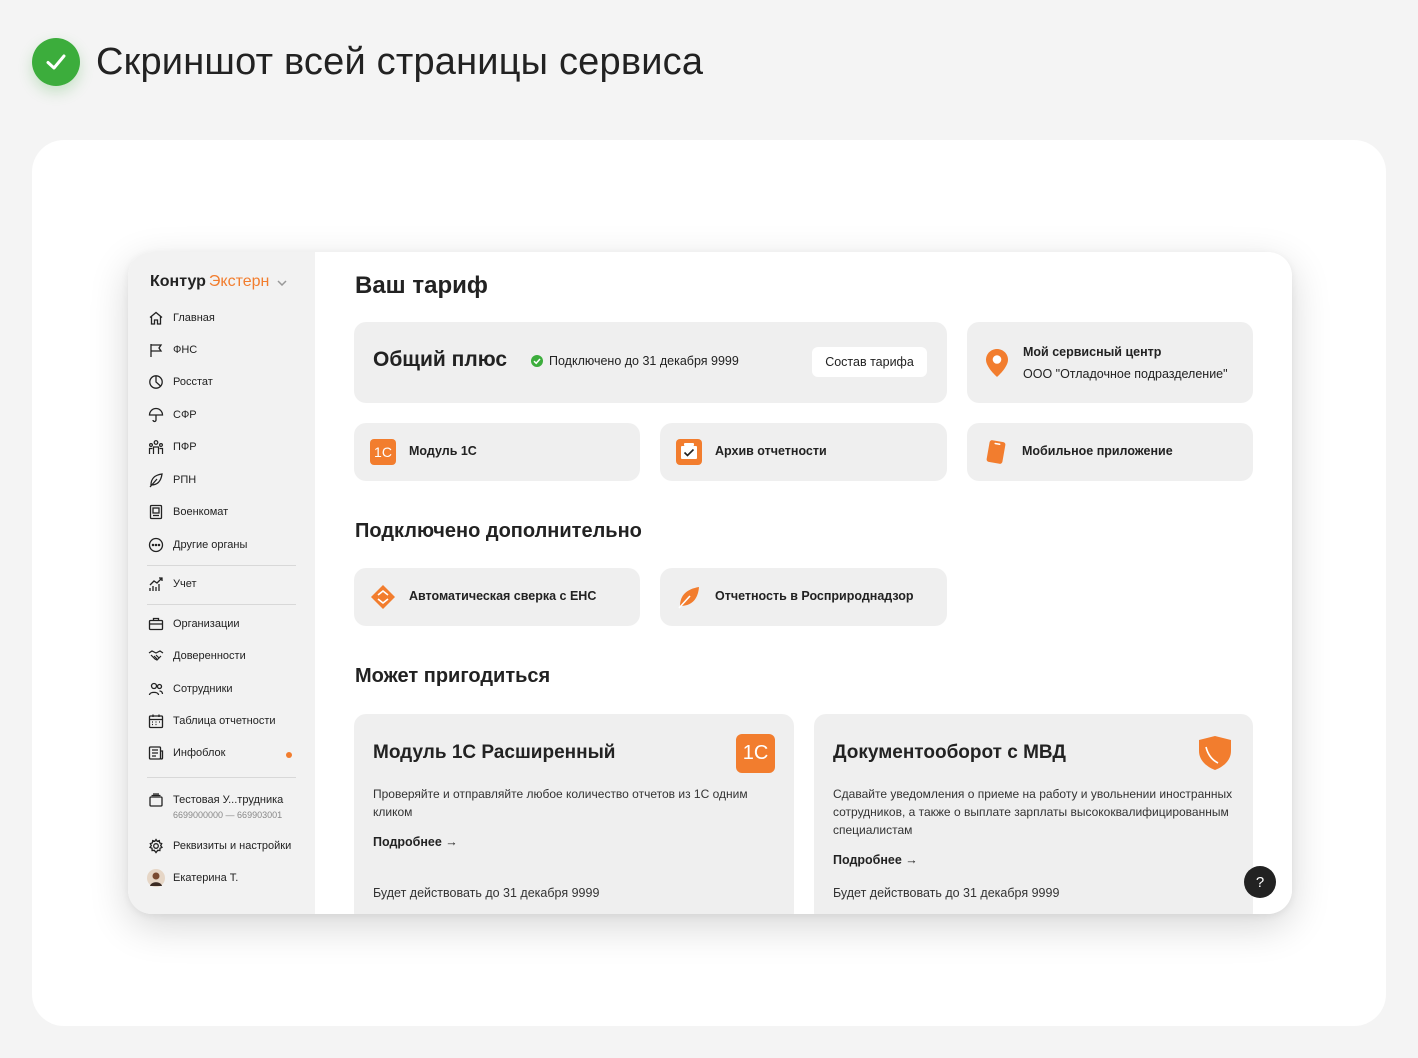  I want to click on unread-indicator, so click(289, 755).